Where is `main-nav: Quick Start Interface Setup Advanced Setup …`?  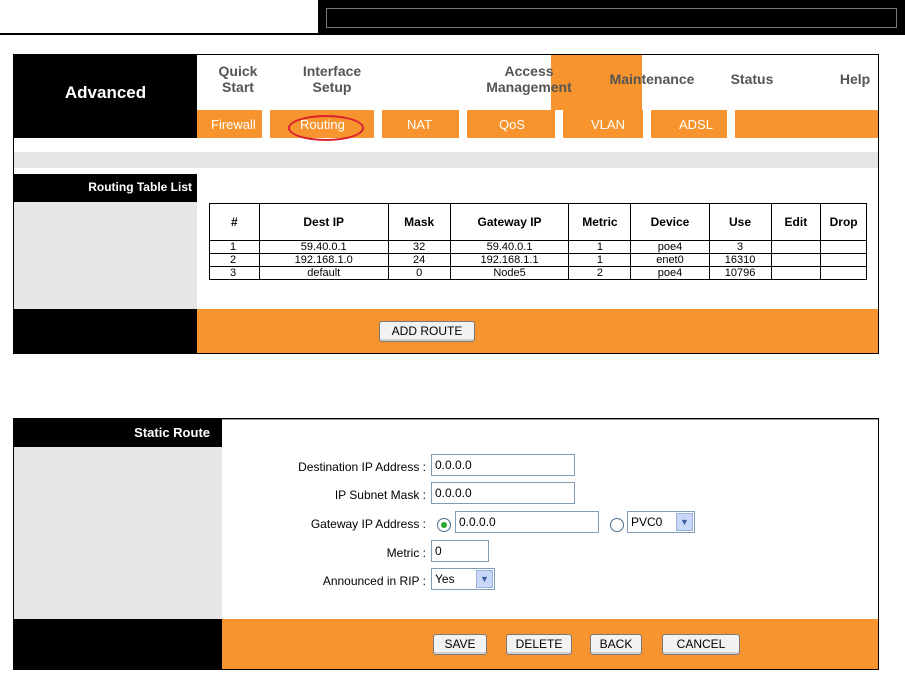
main-nav: Quick Start Interface Setup Advanced Setup … is located at coordinates (537, 82).